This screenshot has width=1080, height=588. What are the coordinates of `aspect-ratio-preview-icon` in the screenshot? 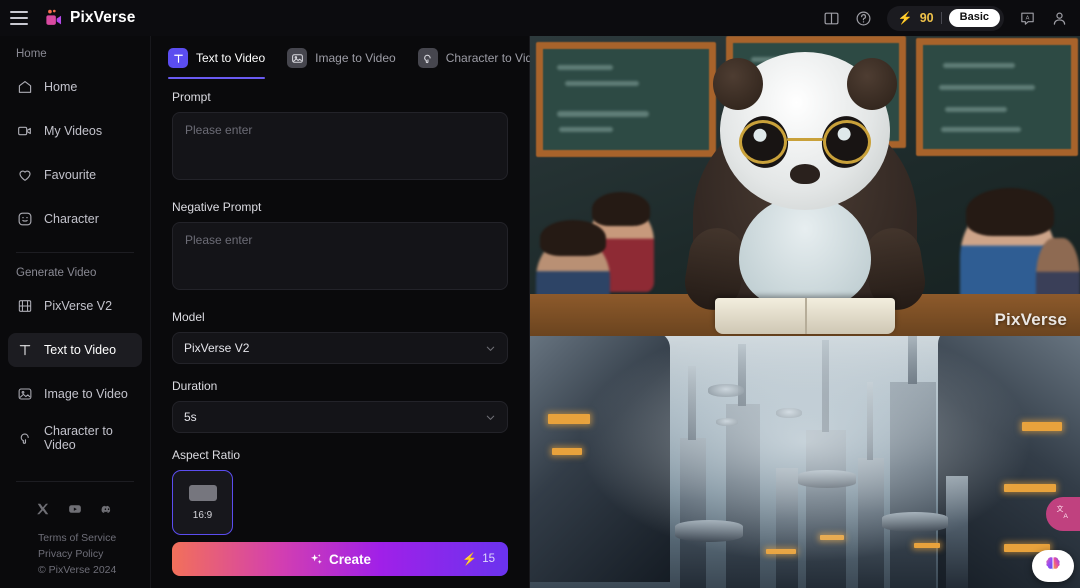 It's located at (202, 492).